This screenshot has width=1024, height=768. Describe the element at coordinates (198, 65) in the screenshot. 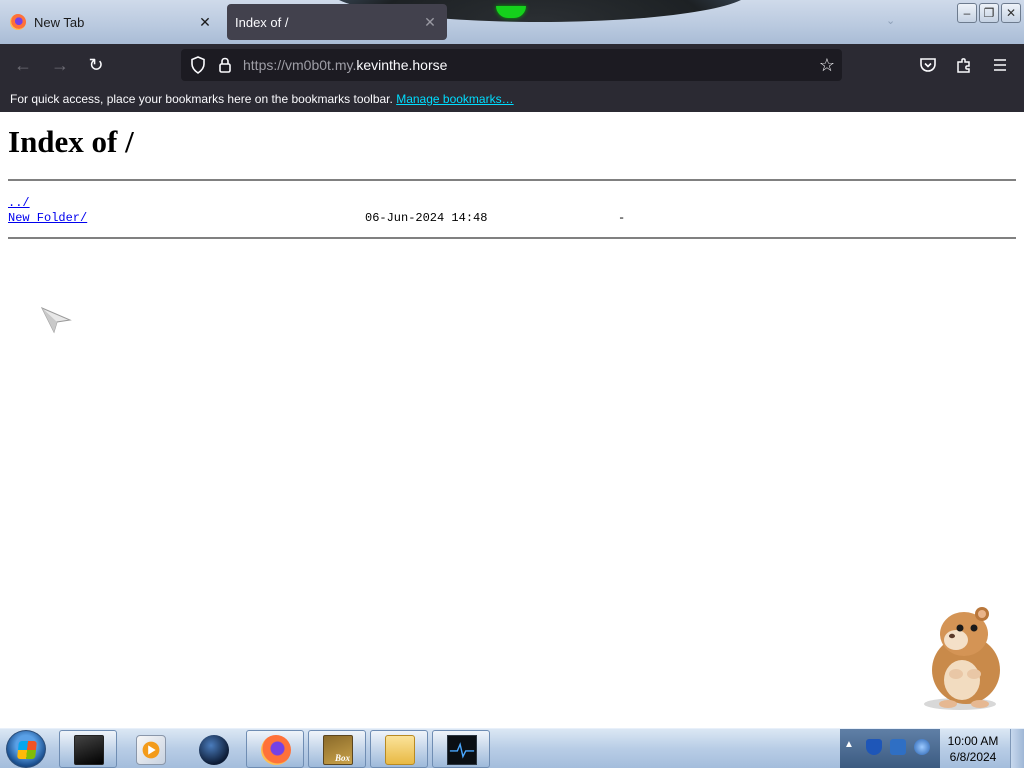

I see `shield-icon` at that location.